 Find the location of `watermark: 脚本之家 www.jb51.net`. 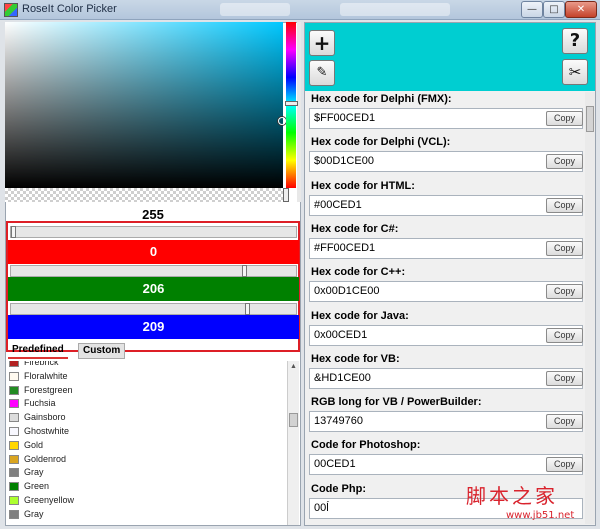

watermark: 脚本之家 www.jb51.net is located at coordinates (531, 504).